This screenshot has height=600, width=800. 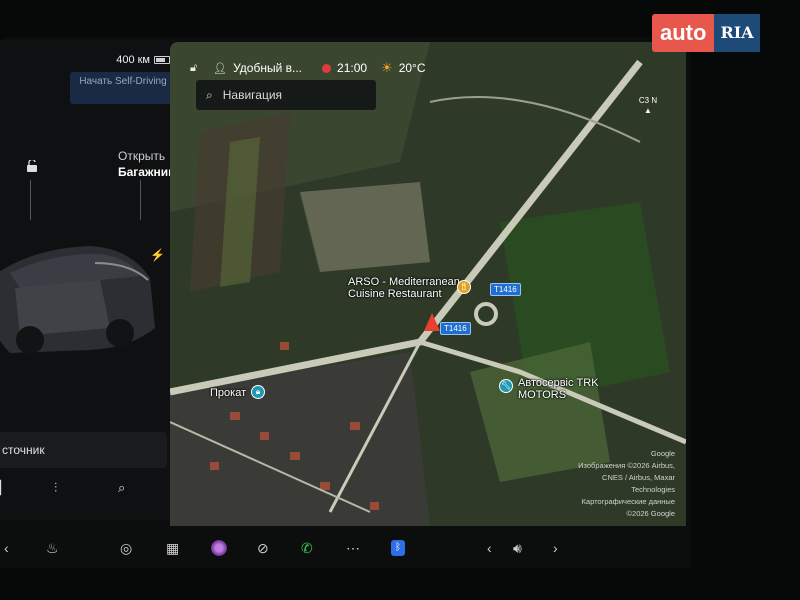 I want to click on range-value: 400 км, so click(x=133, y=60).